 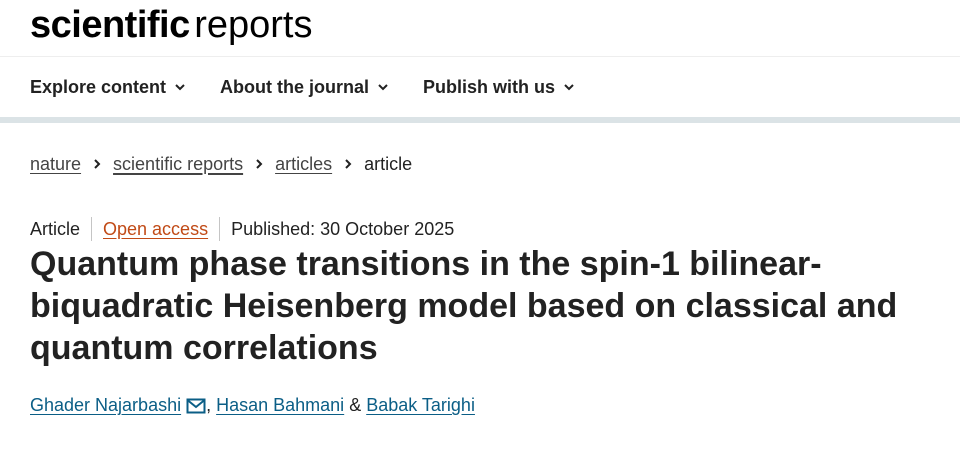 What do you see at coordinates (480, 28) in the screenshot?
I see `journal-logo: scientific reports` at bounding box center [480, 28].